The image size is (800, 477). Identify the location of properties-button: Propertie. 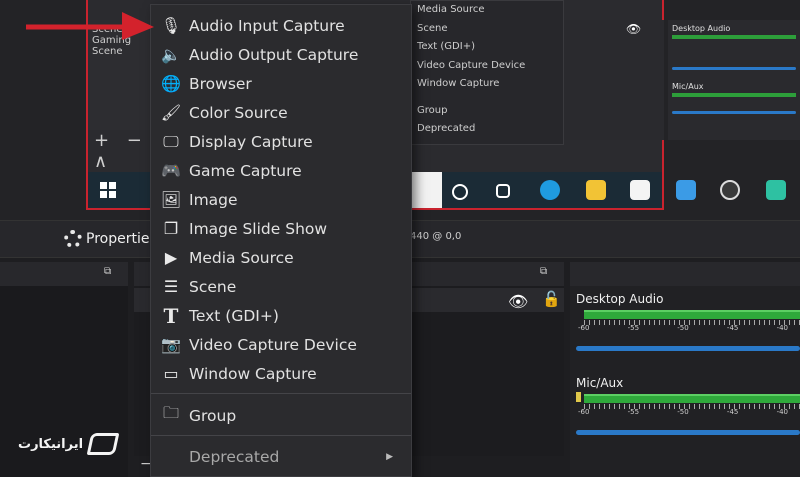
(106, 239).